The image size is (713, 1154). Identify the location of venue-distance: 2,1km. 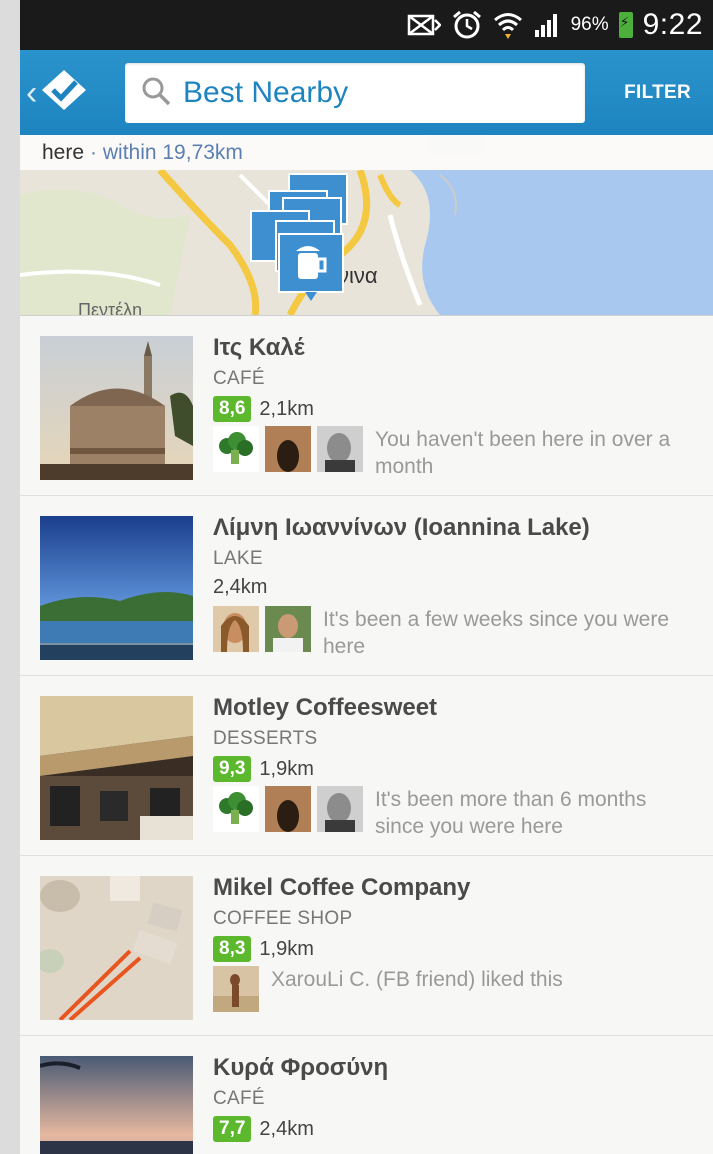
(286, 408).